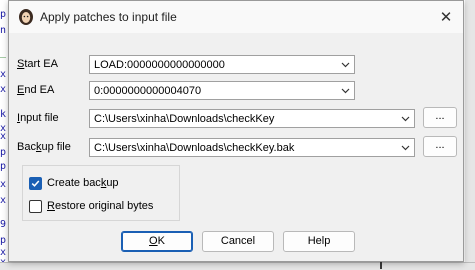 This screenshot has width=475, height=270. I want to click on restore-bytes-label-text: estore original bytes, so click(104, 206).